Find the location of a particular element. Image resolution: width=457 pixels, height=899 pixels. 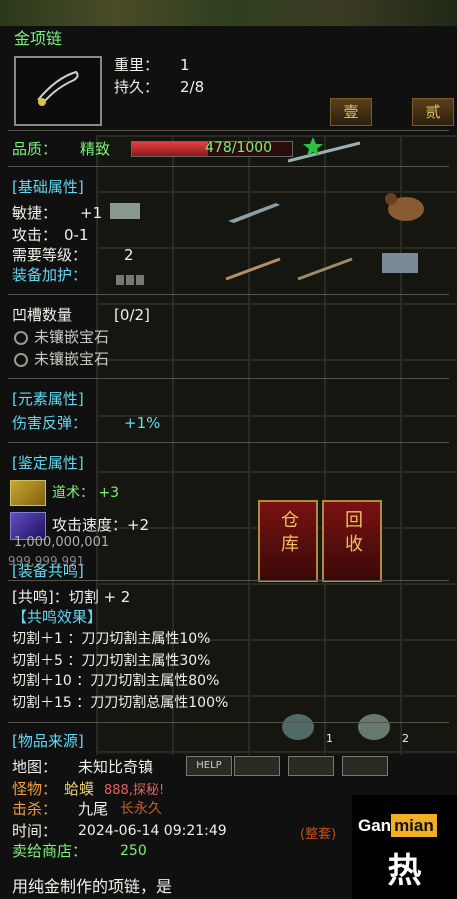

resonance-line: 切割＋15 ：刀刀切割总属性100% is located at coordinates (120, 703).